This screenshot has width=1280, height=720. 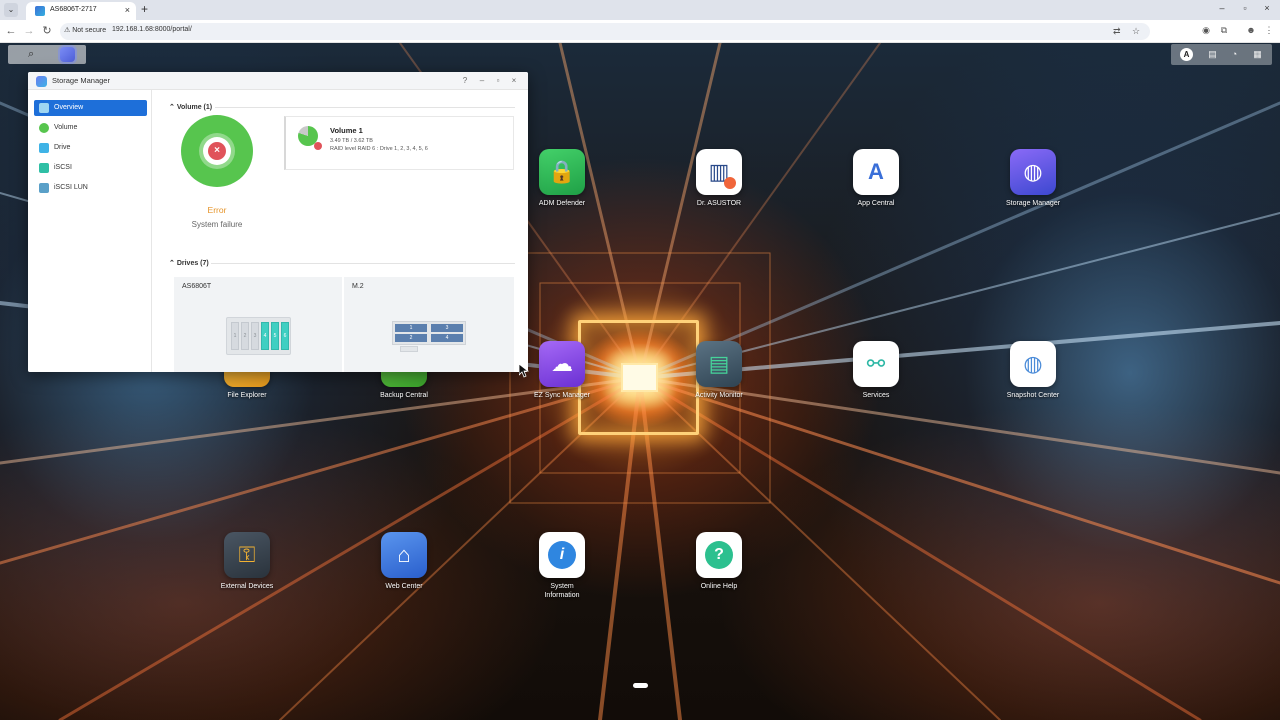 What do you see at coordinates (189, 263) in the screenshot?
I see `drives-section-heading: ⌃ Drives (7)` at bounding box center [189, 263].